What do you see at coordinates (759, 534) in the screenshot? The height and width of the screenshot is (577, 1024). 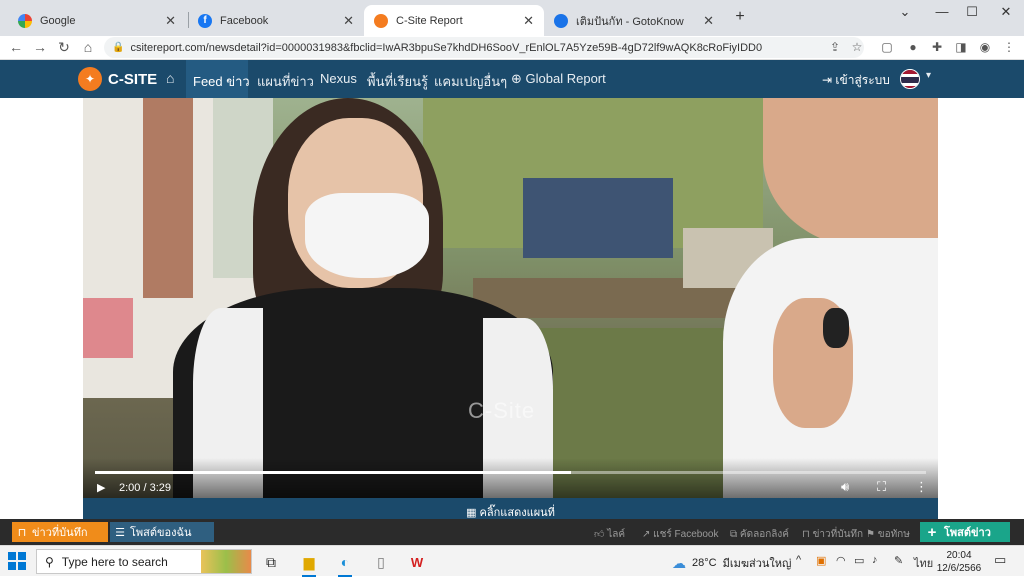 I see `copy-link-action: ⧉ คัดลอกลิงค์` at bounding box center [759, 534].